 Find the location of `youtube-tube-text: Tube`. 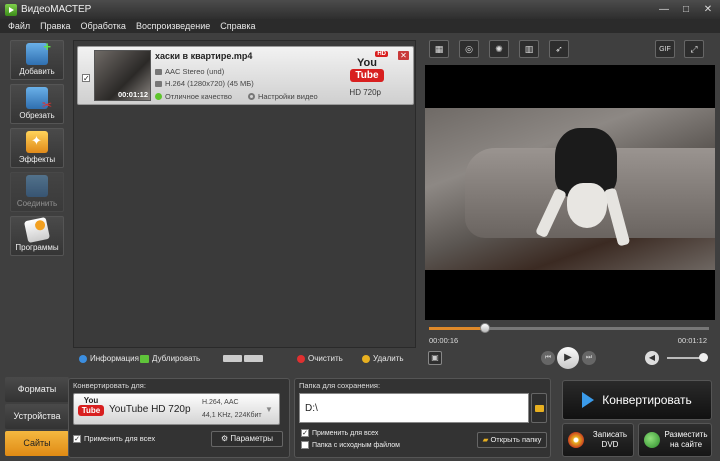

youtube-tube-text: Tube is located at coordinates (367, 75).